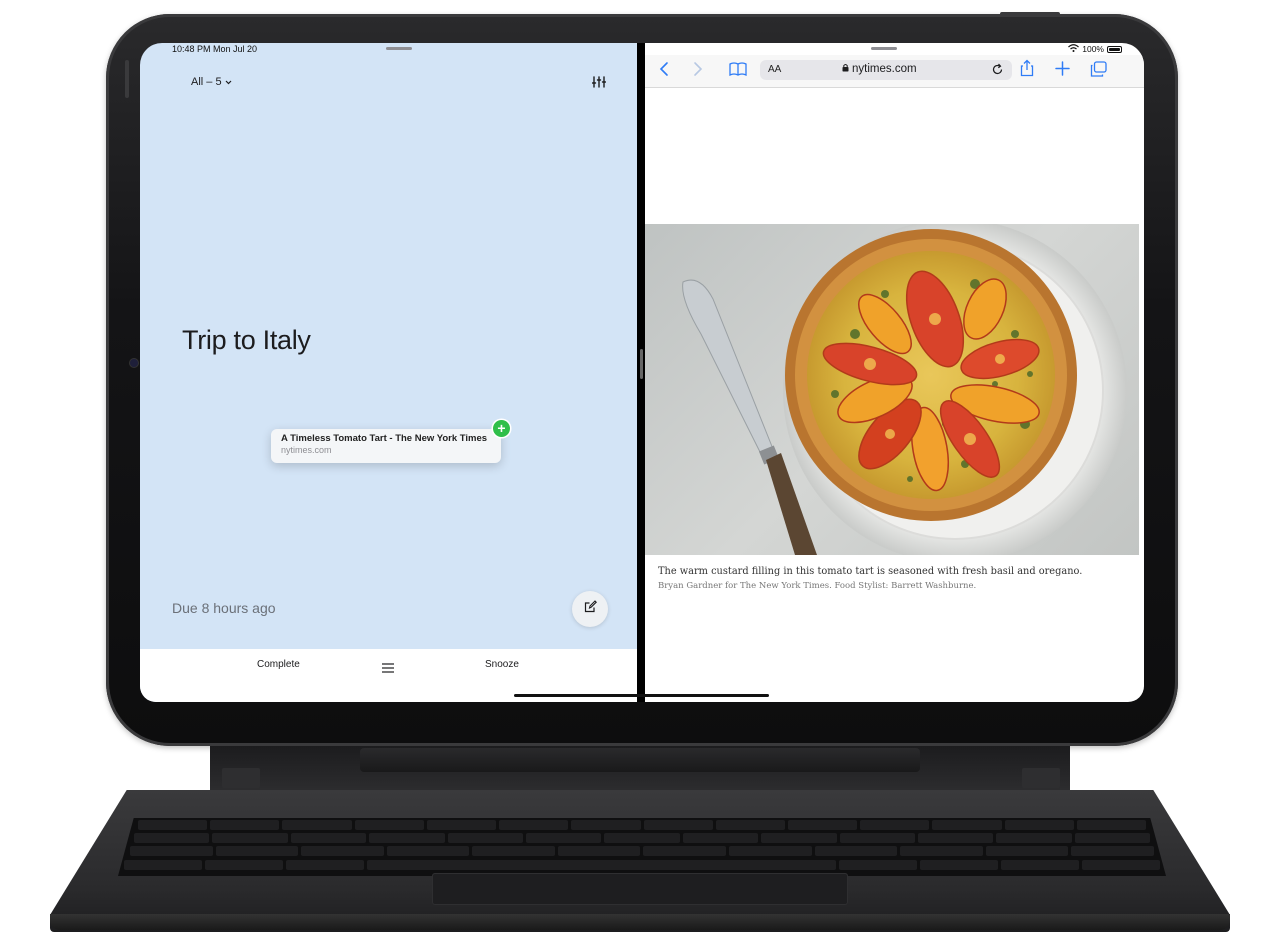 The height and width of the screenshot is (950, 1280). What do you see at coordinates (1114, 49) in the screenshot?
I see `battery-icon` at bounding box center [1114, 49].